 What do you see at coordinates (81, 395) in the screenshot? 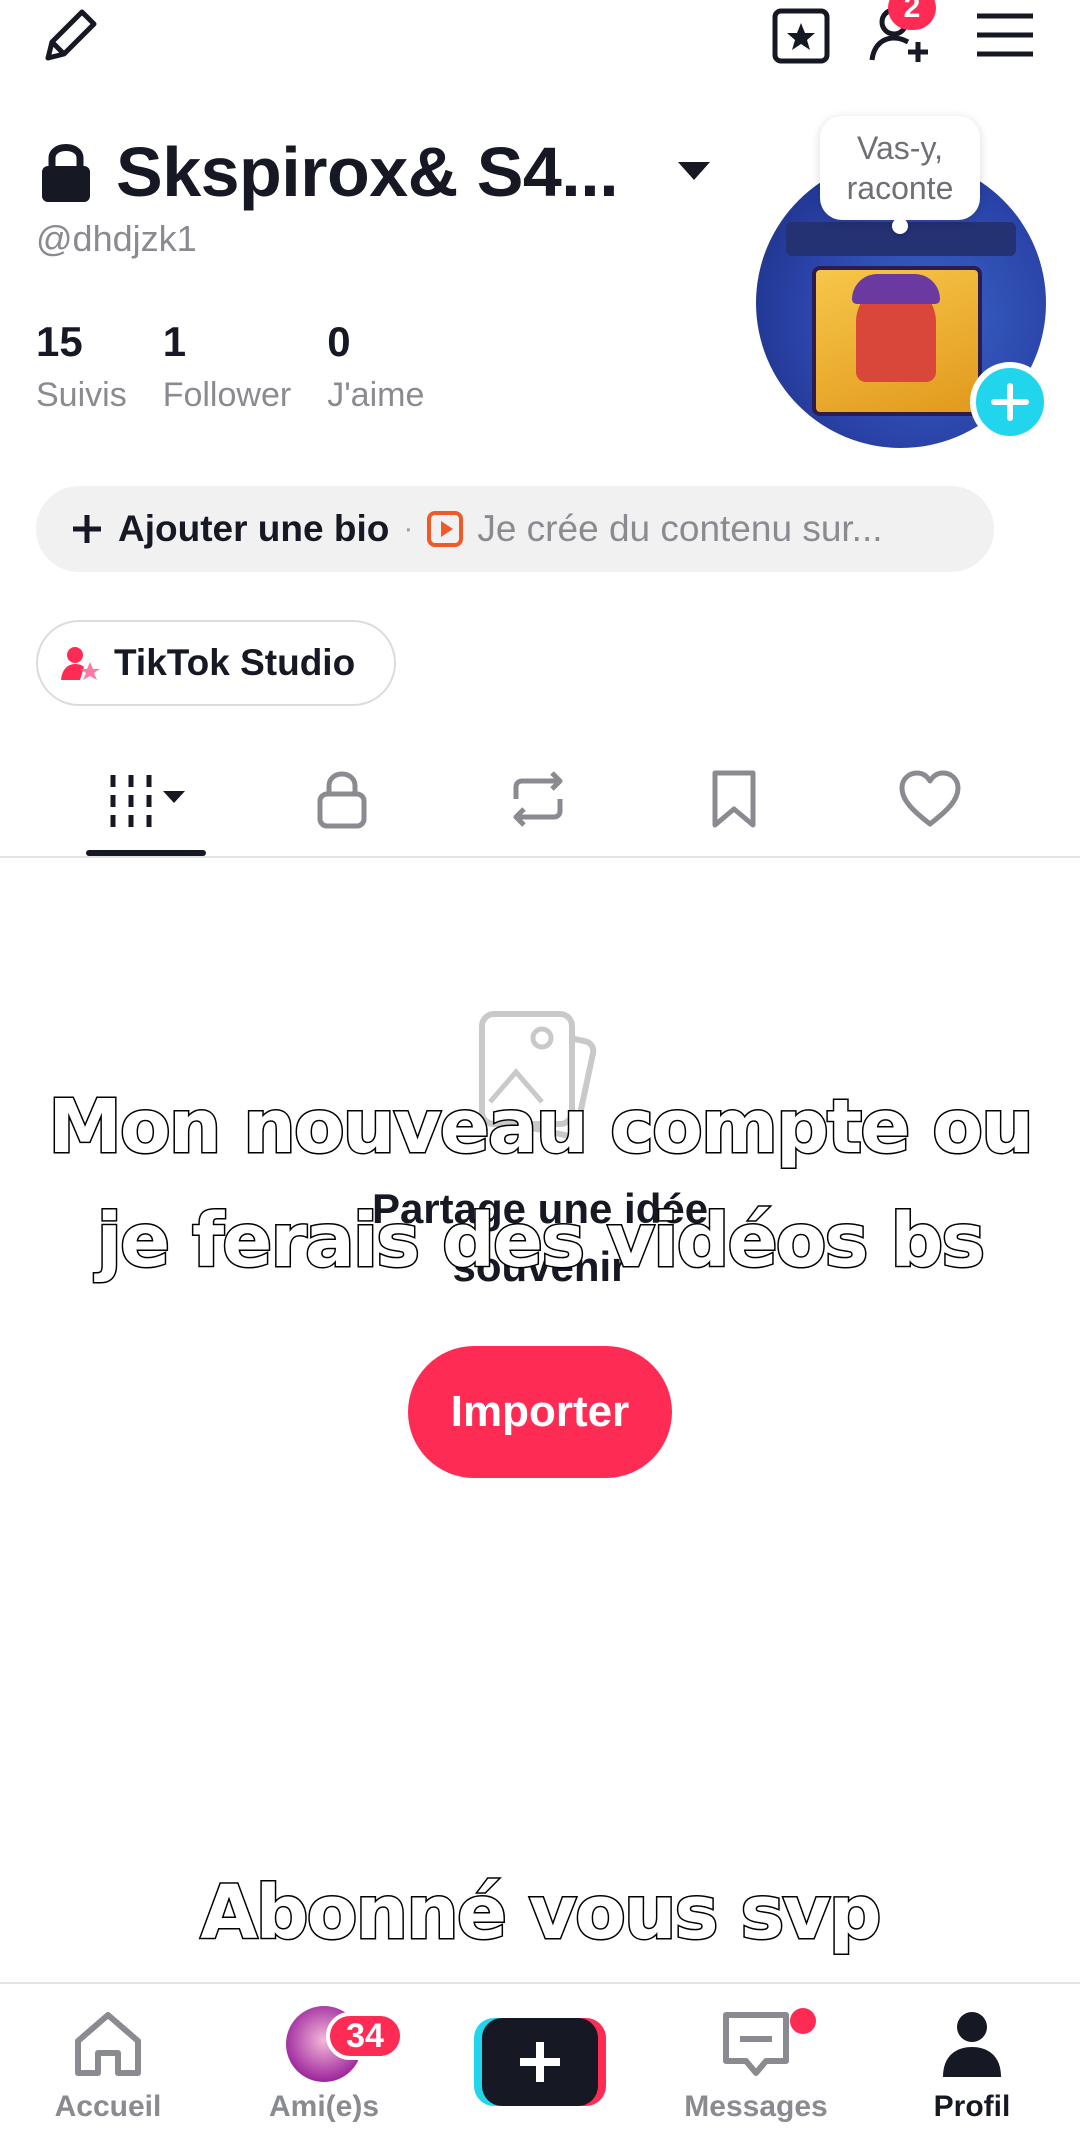
I see `stat-label: Suivis` at bounding box center [81, 395].